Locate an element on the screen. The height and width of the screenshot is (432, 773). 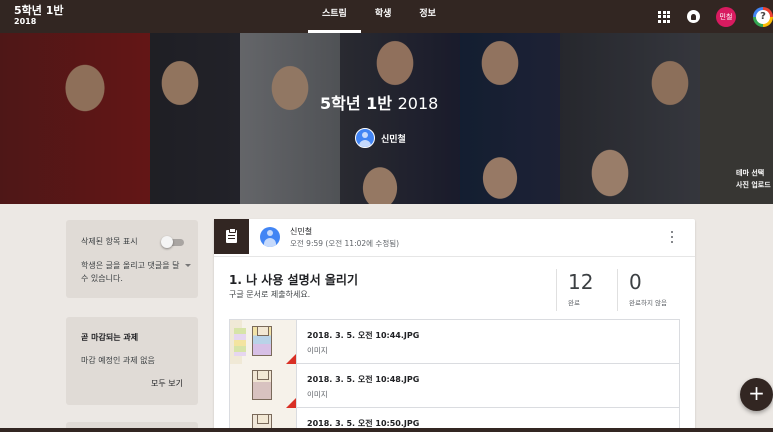
assignment-description: 구글 문서로 제출하세요. is located at coordinates (270, 294).